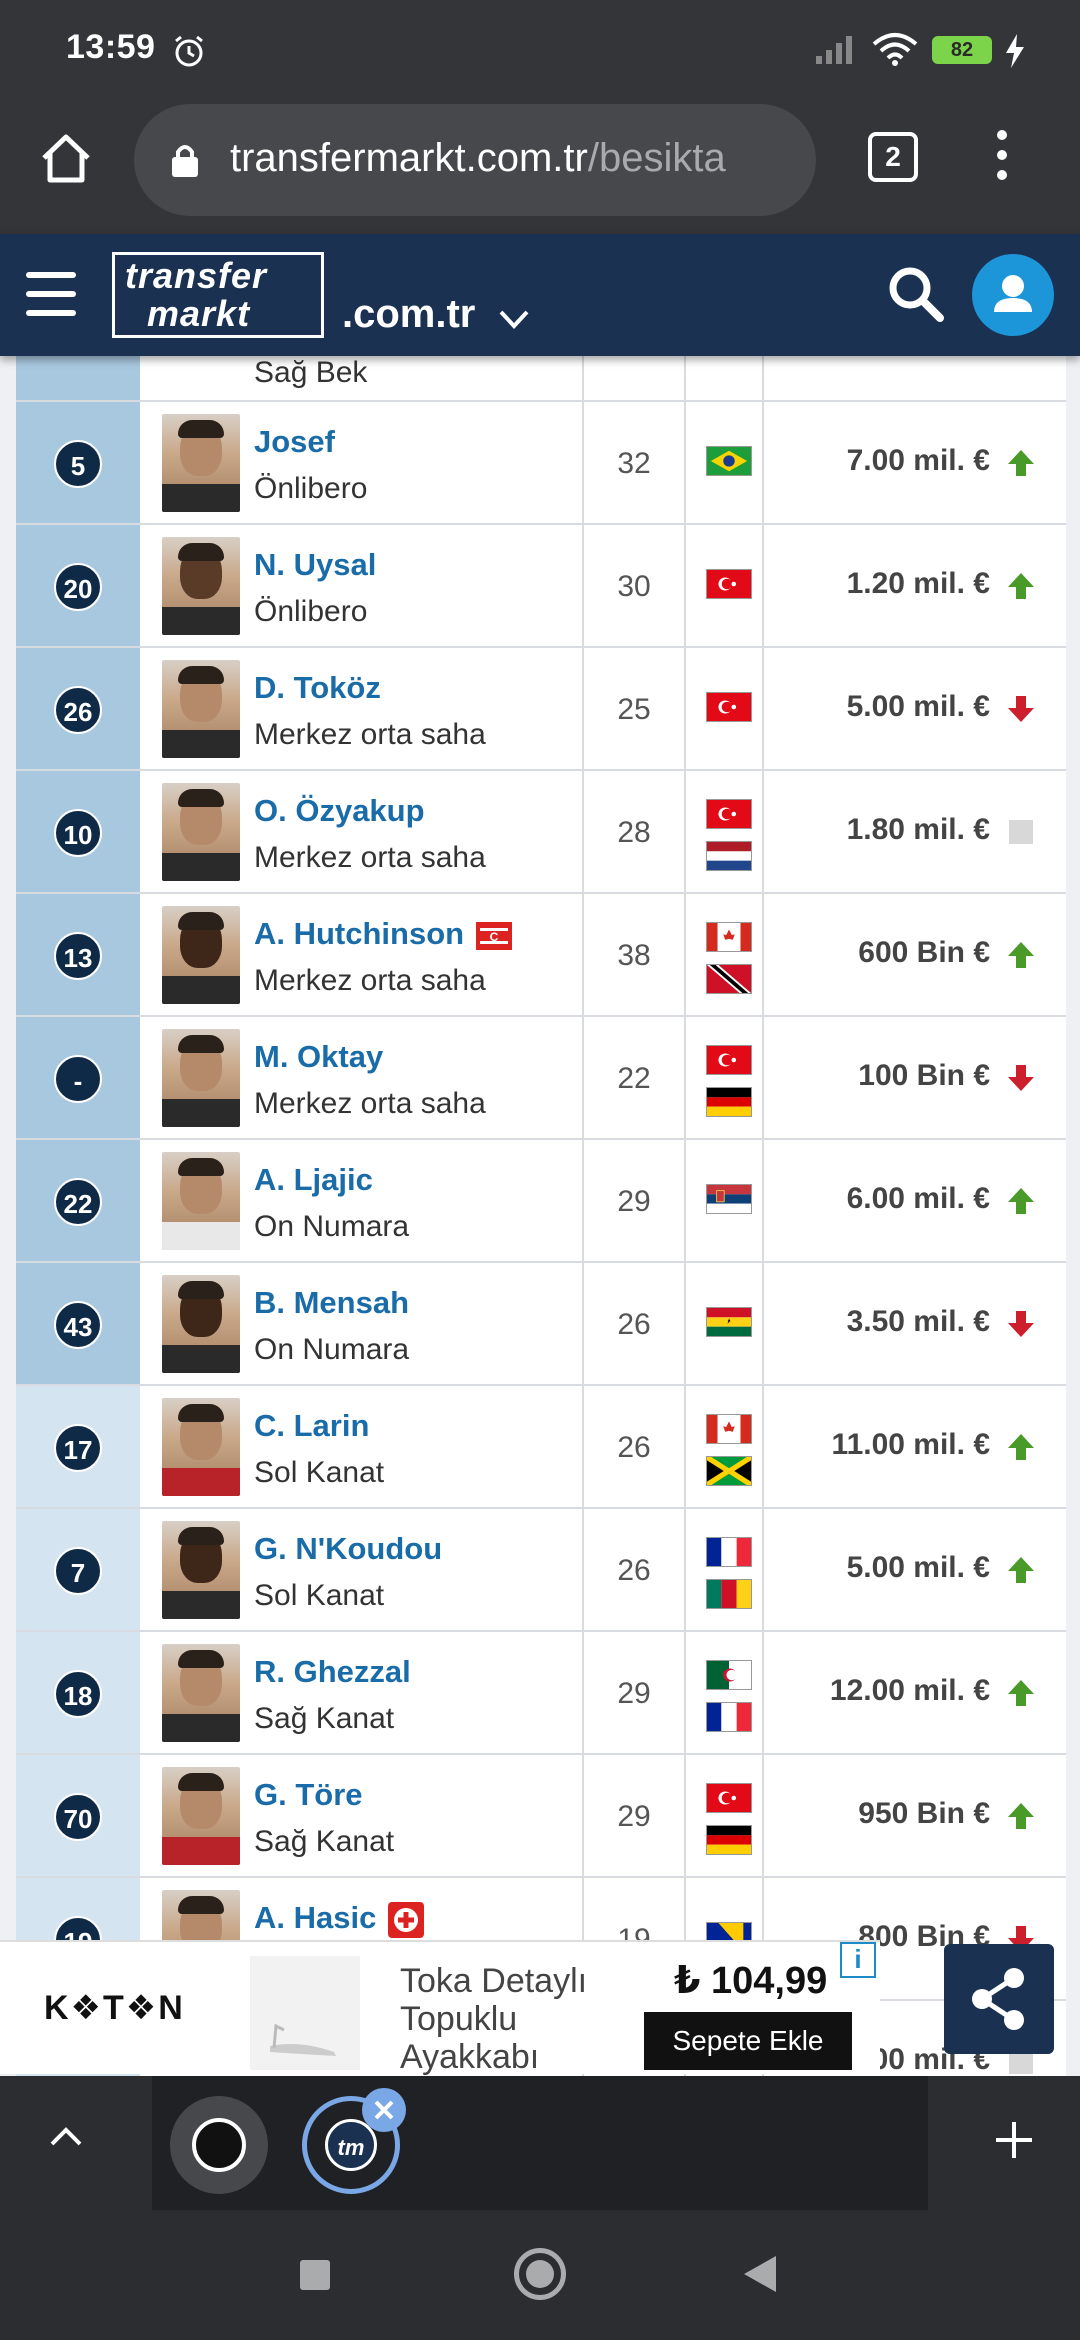  What do you see at coordinates (541, 1447) in the screenshot?
I see `table-row: 17 C. Larin Sol Kanat 26 11.00 mil. €` at bounding box center [541, 1447].